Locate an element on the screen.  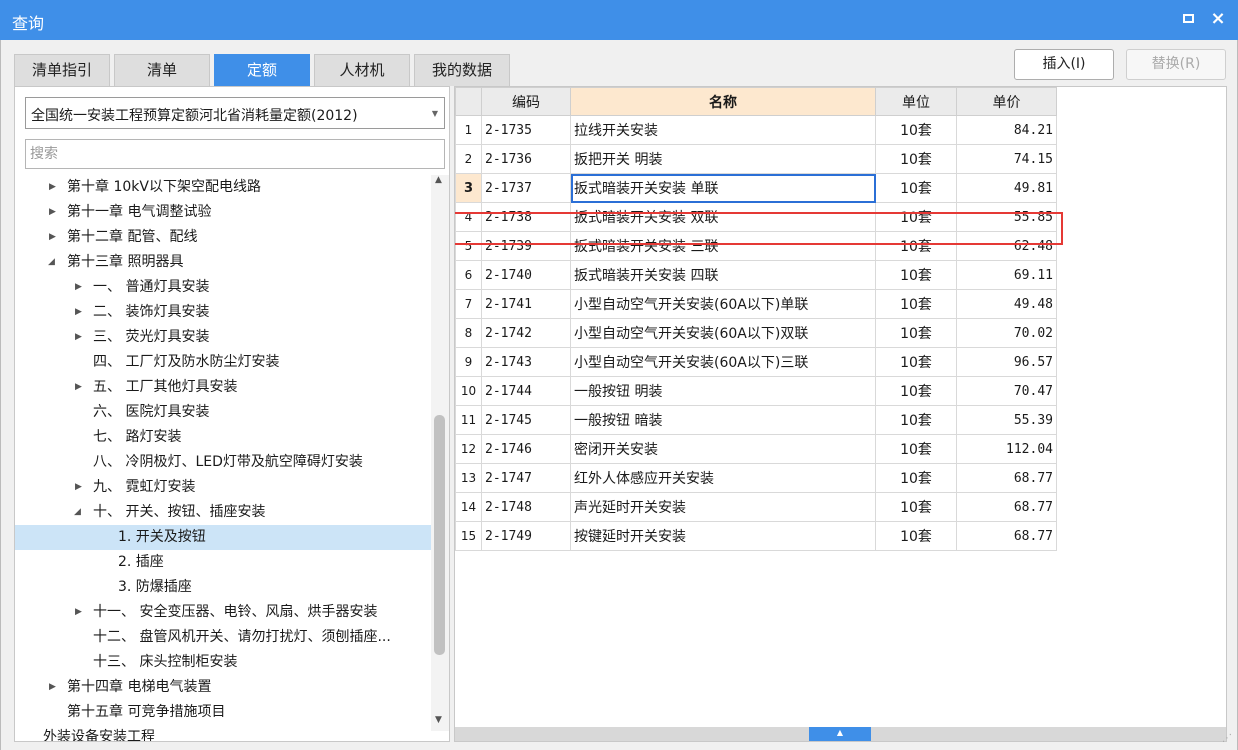
cell-code: 2-1736 is located at coordinates (526, 159).